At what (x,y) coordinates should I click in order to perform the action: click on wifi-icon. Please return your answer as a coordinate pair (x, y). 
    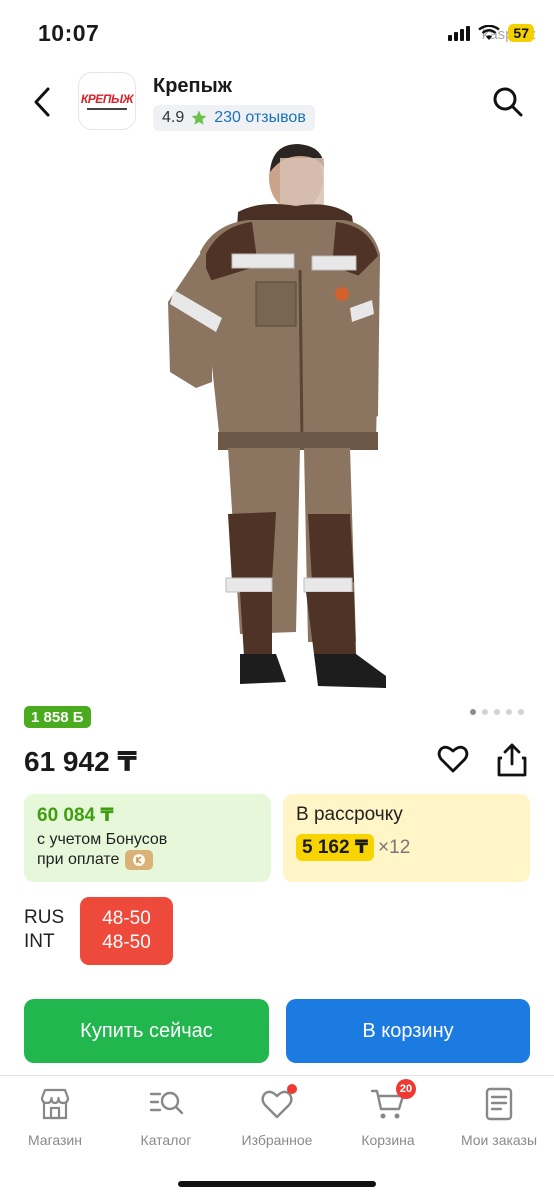
    Looking at the image, I should click on (489, 32).